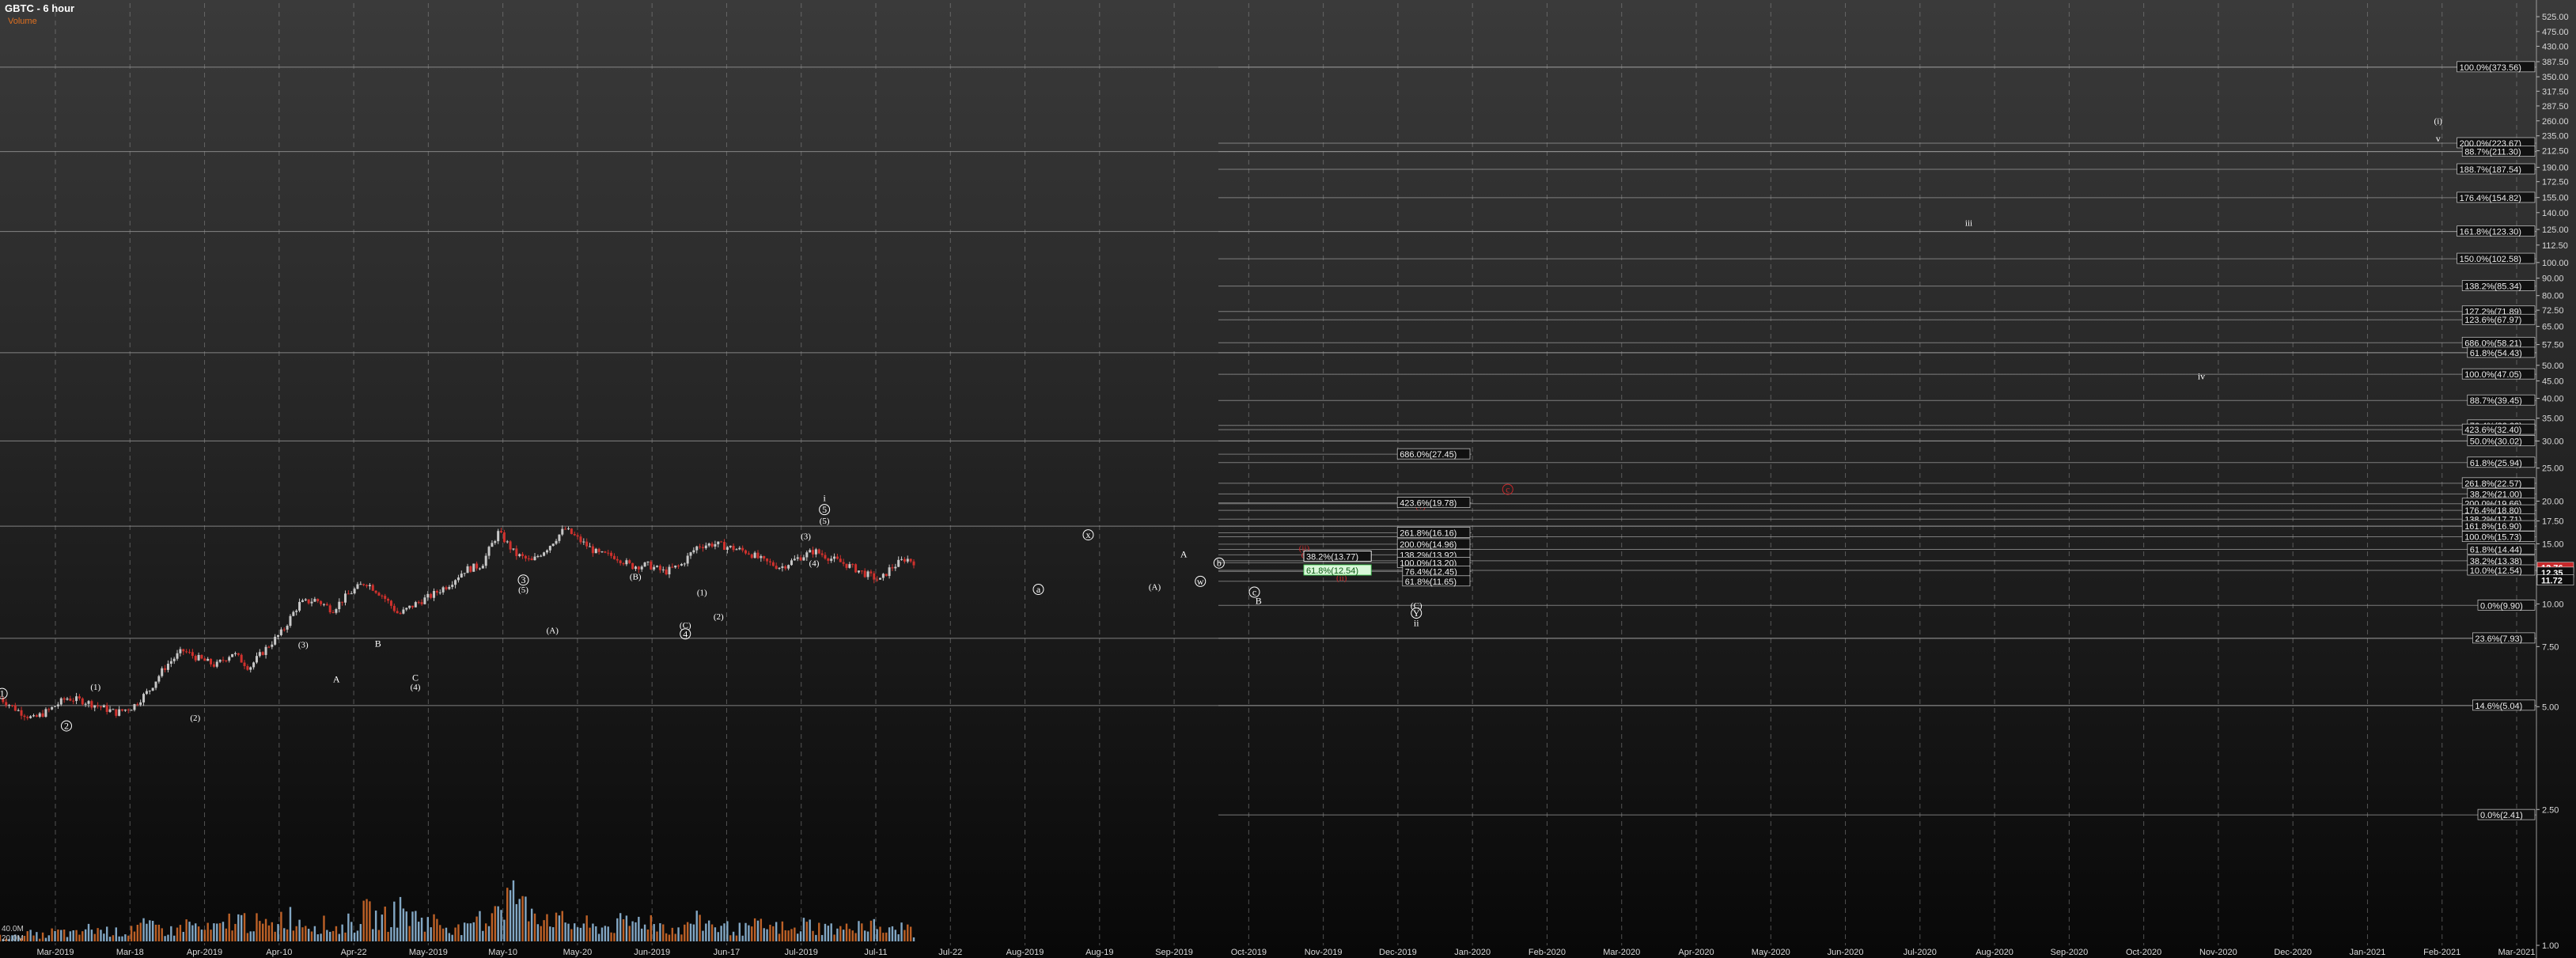 The width and height of the screenshot is (2576, 958). What do you see at coordinates (2555, 137) in the screenshot?
I see `y-tick-label: 235.00` at bounding box center [2555, 137].